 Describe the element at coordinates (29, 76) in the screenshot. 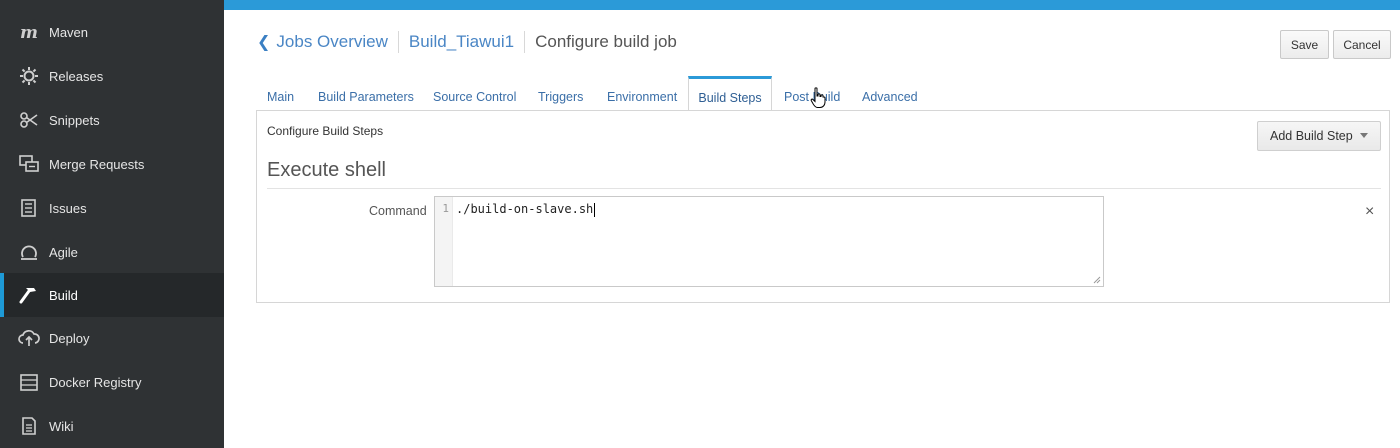

I see `releases-icon` at that location.